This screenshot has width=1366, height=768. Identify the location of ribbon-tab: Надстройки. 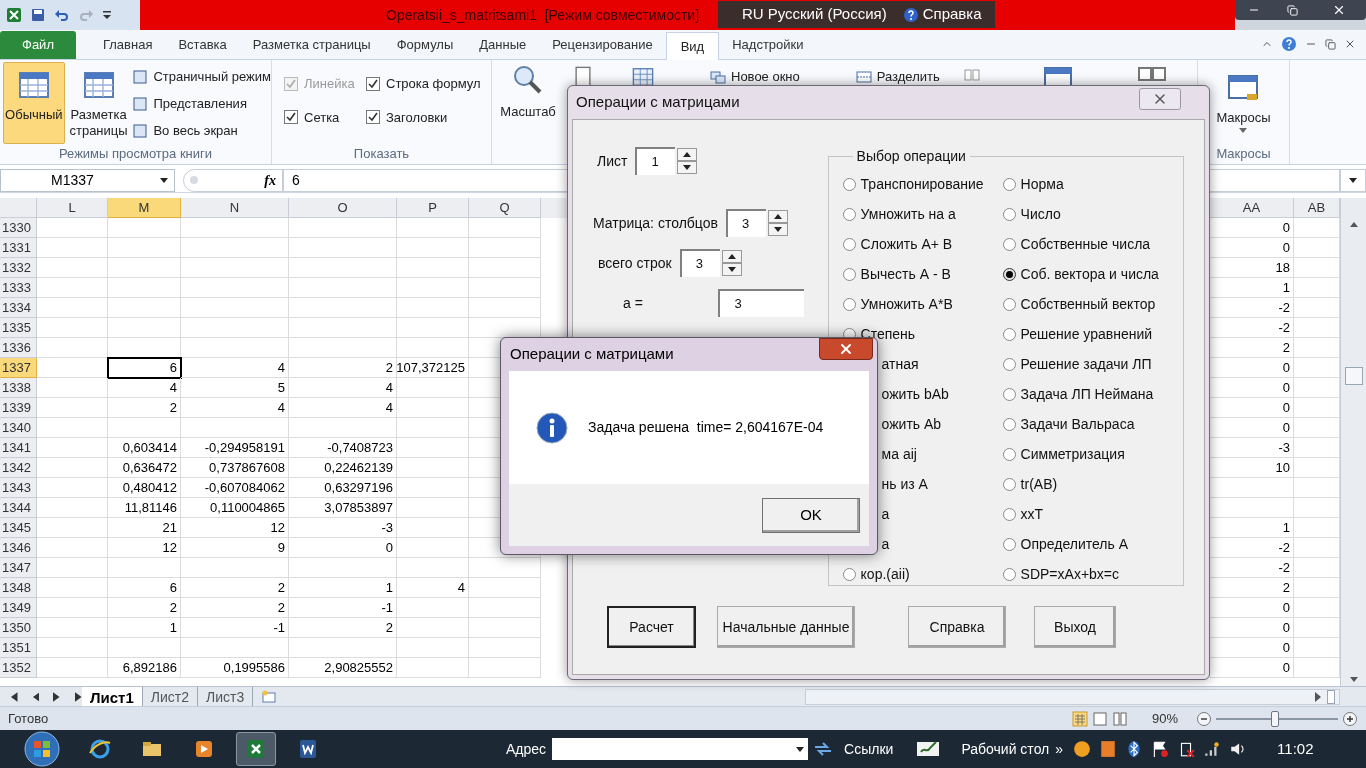
(768, 45).